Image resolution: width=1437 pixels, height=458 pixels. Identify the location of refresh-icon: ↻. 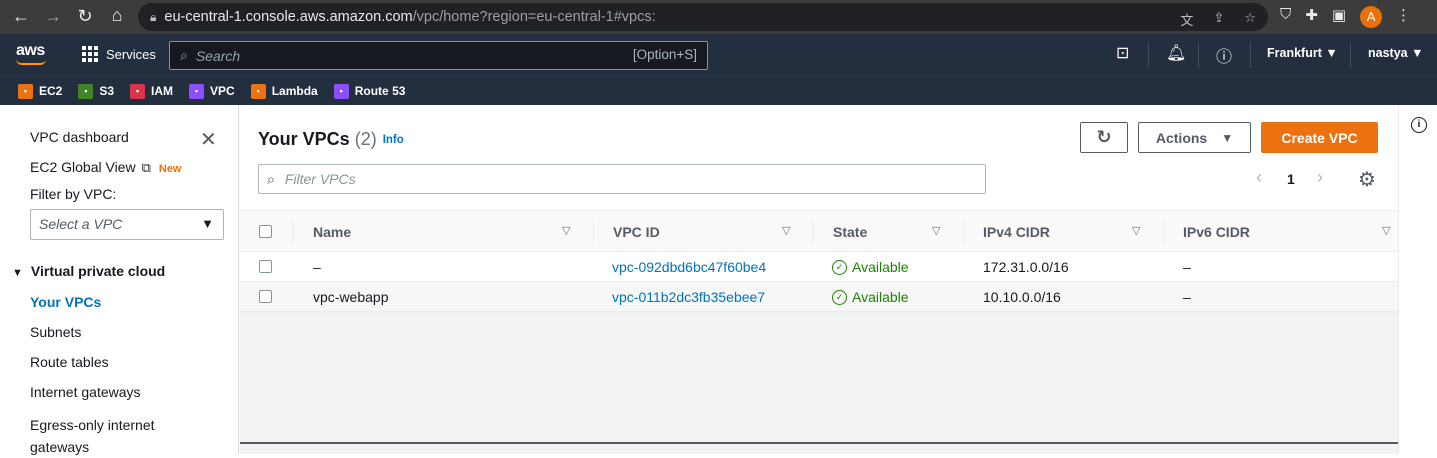
(1104, 137).